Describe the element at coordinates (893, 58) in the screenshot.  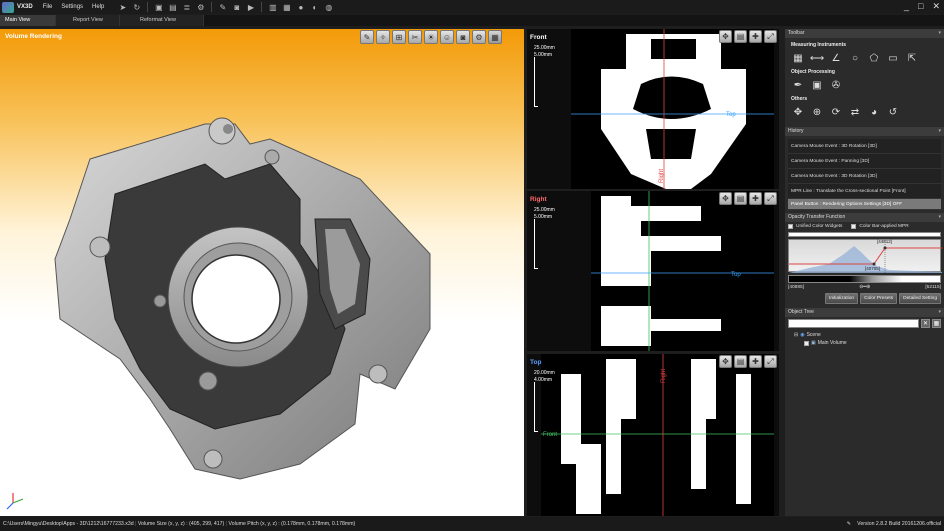
I see `note-icon: ▭` at that location.